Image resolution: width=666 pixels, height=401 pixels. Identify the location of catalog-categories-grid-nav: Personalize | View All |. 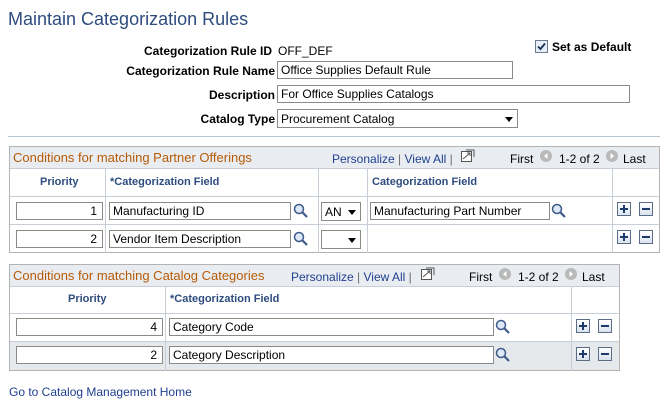
(351, 277).